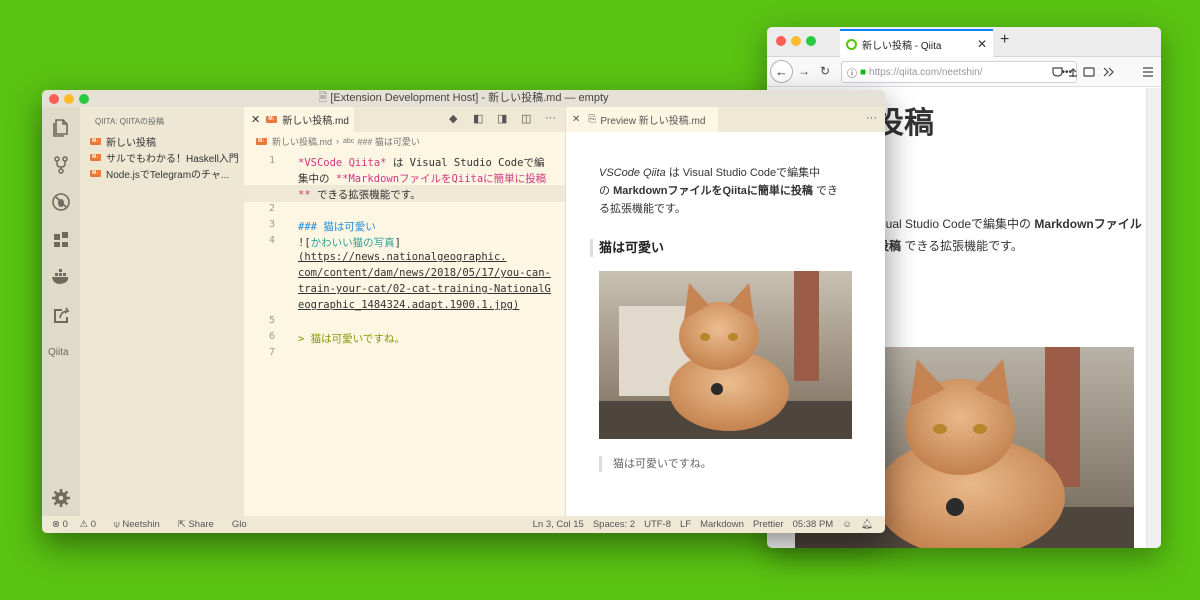  Describe the element at coordinates (1148, 72) in the screenshot. I see `menu-icon` at that location.